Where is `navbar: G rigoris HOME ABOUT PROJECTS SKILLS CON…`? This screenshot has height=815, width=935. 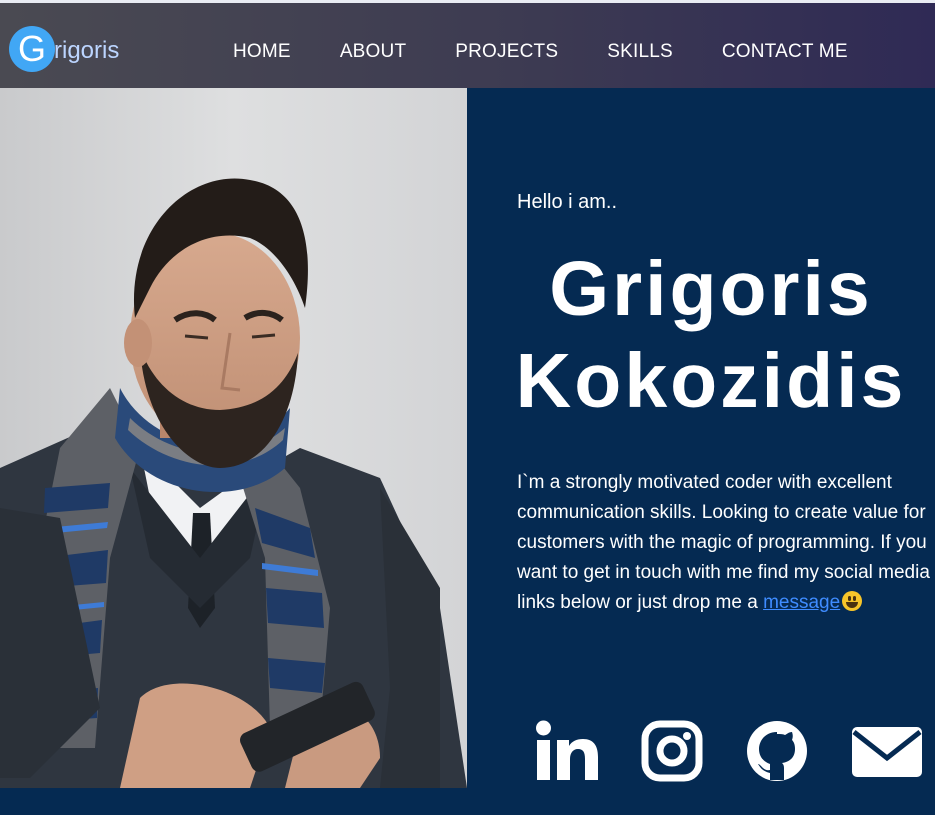
navbar: G rigoris HOME ABOUT PROJECTS SKILLS CON… is located at coordinates (467, 45).